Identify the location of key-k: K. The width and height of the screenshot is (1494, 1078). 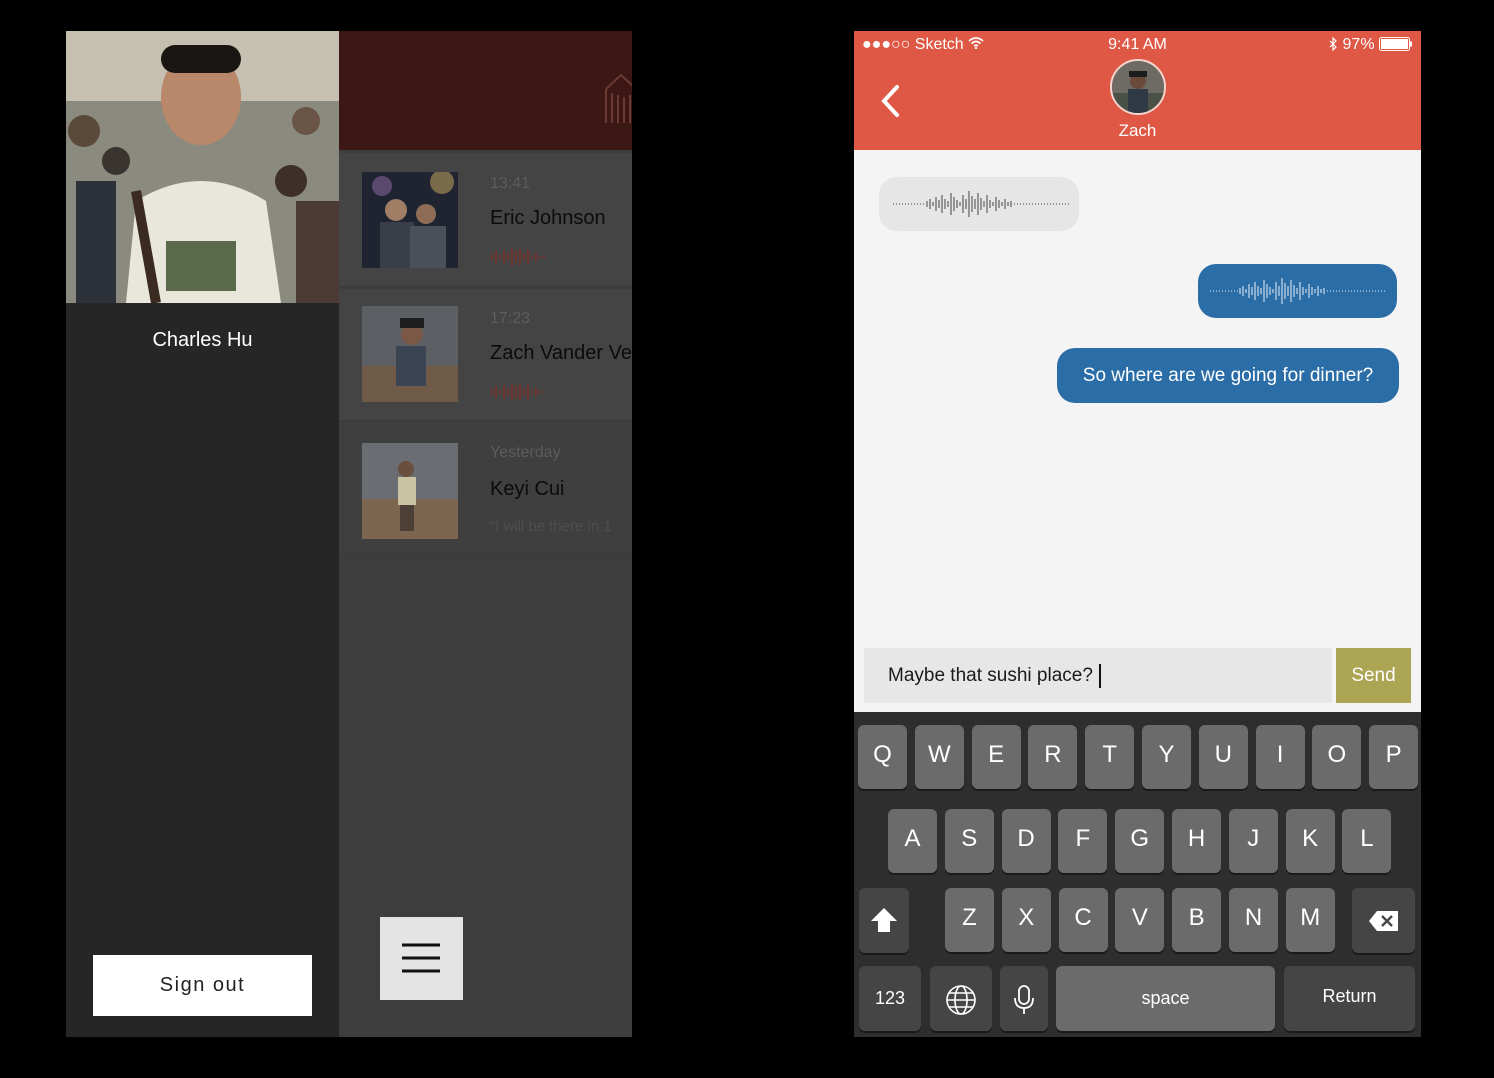
(1310, 841).